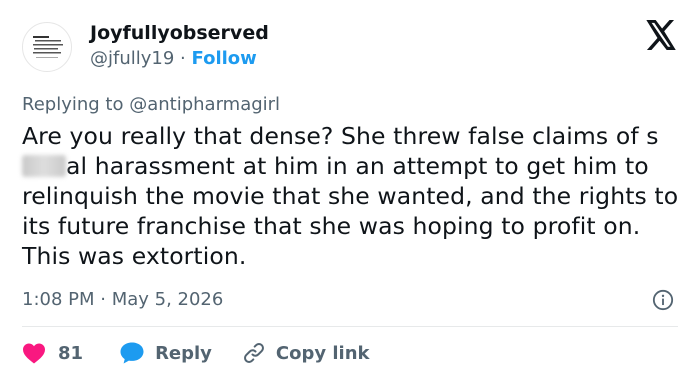  Describe the element at coordinates (132, 58) in the screenshot. I see `author-handle: @jfully19` at that location.